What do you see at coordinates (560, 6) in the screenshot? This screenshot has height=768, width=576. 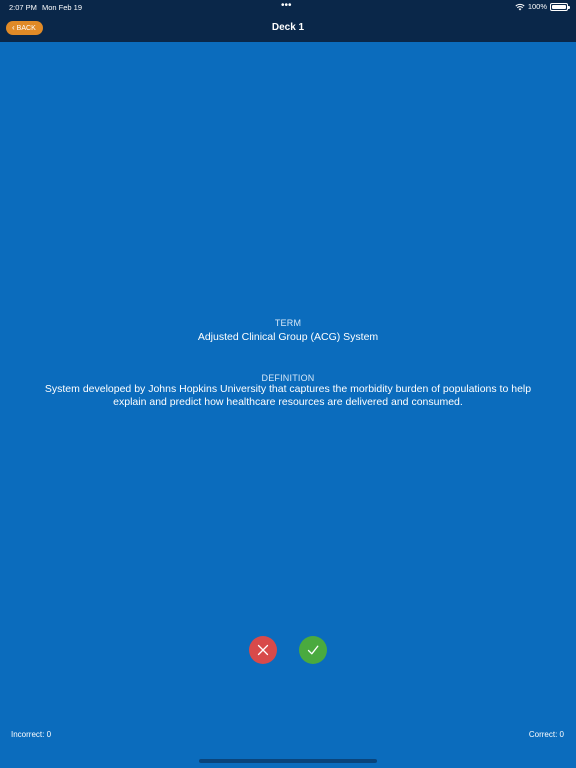 I see `battery-icon` at bounding box center [560, 6].